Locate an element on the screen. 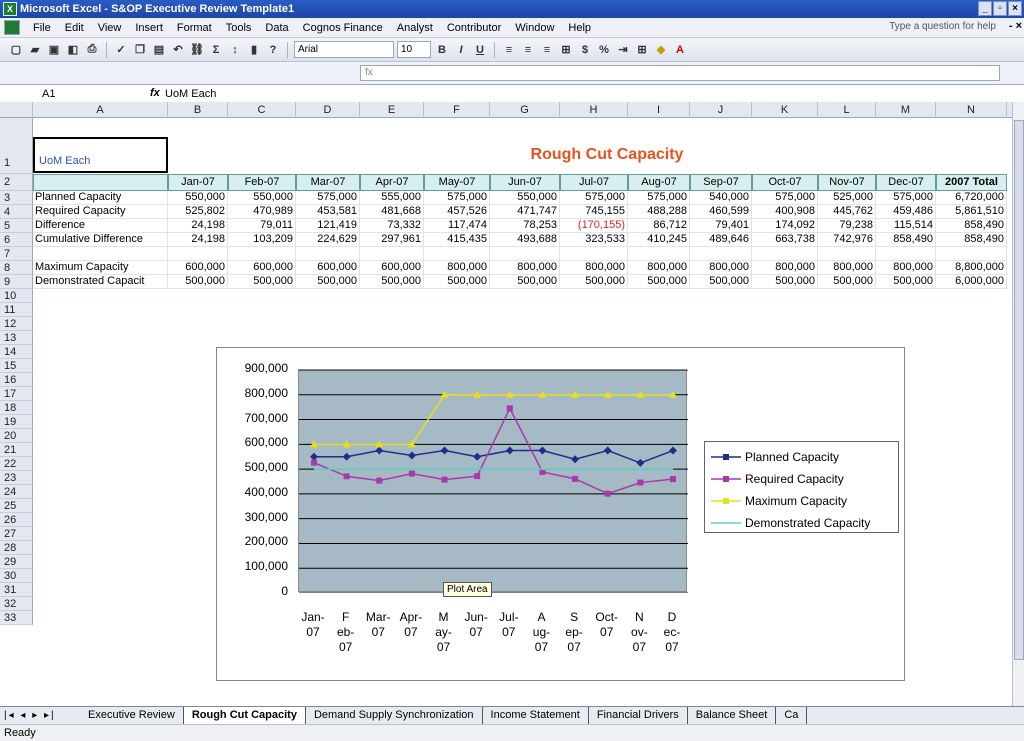 This screenshot has width=1024, height=741. row-header-32: 32 is located at coordinates (16, 604).